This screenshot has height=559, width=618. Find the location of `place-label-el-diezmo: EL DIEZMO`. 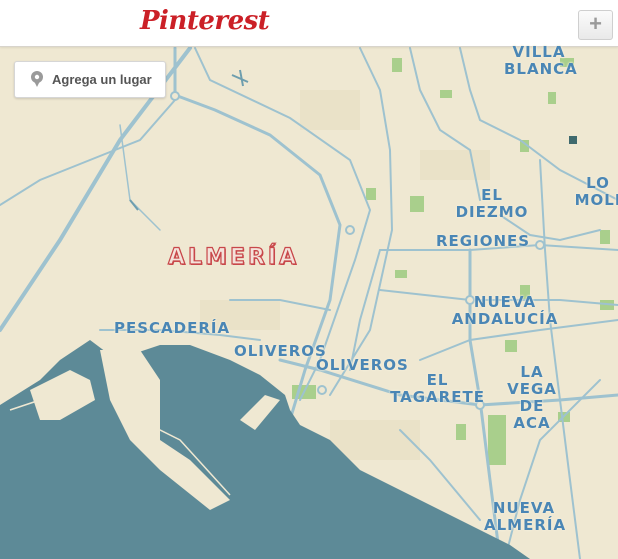

place-label-el-diezmo: EL DIEZMO is located at coordinates (492, 203).